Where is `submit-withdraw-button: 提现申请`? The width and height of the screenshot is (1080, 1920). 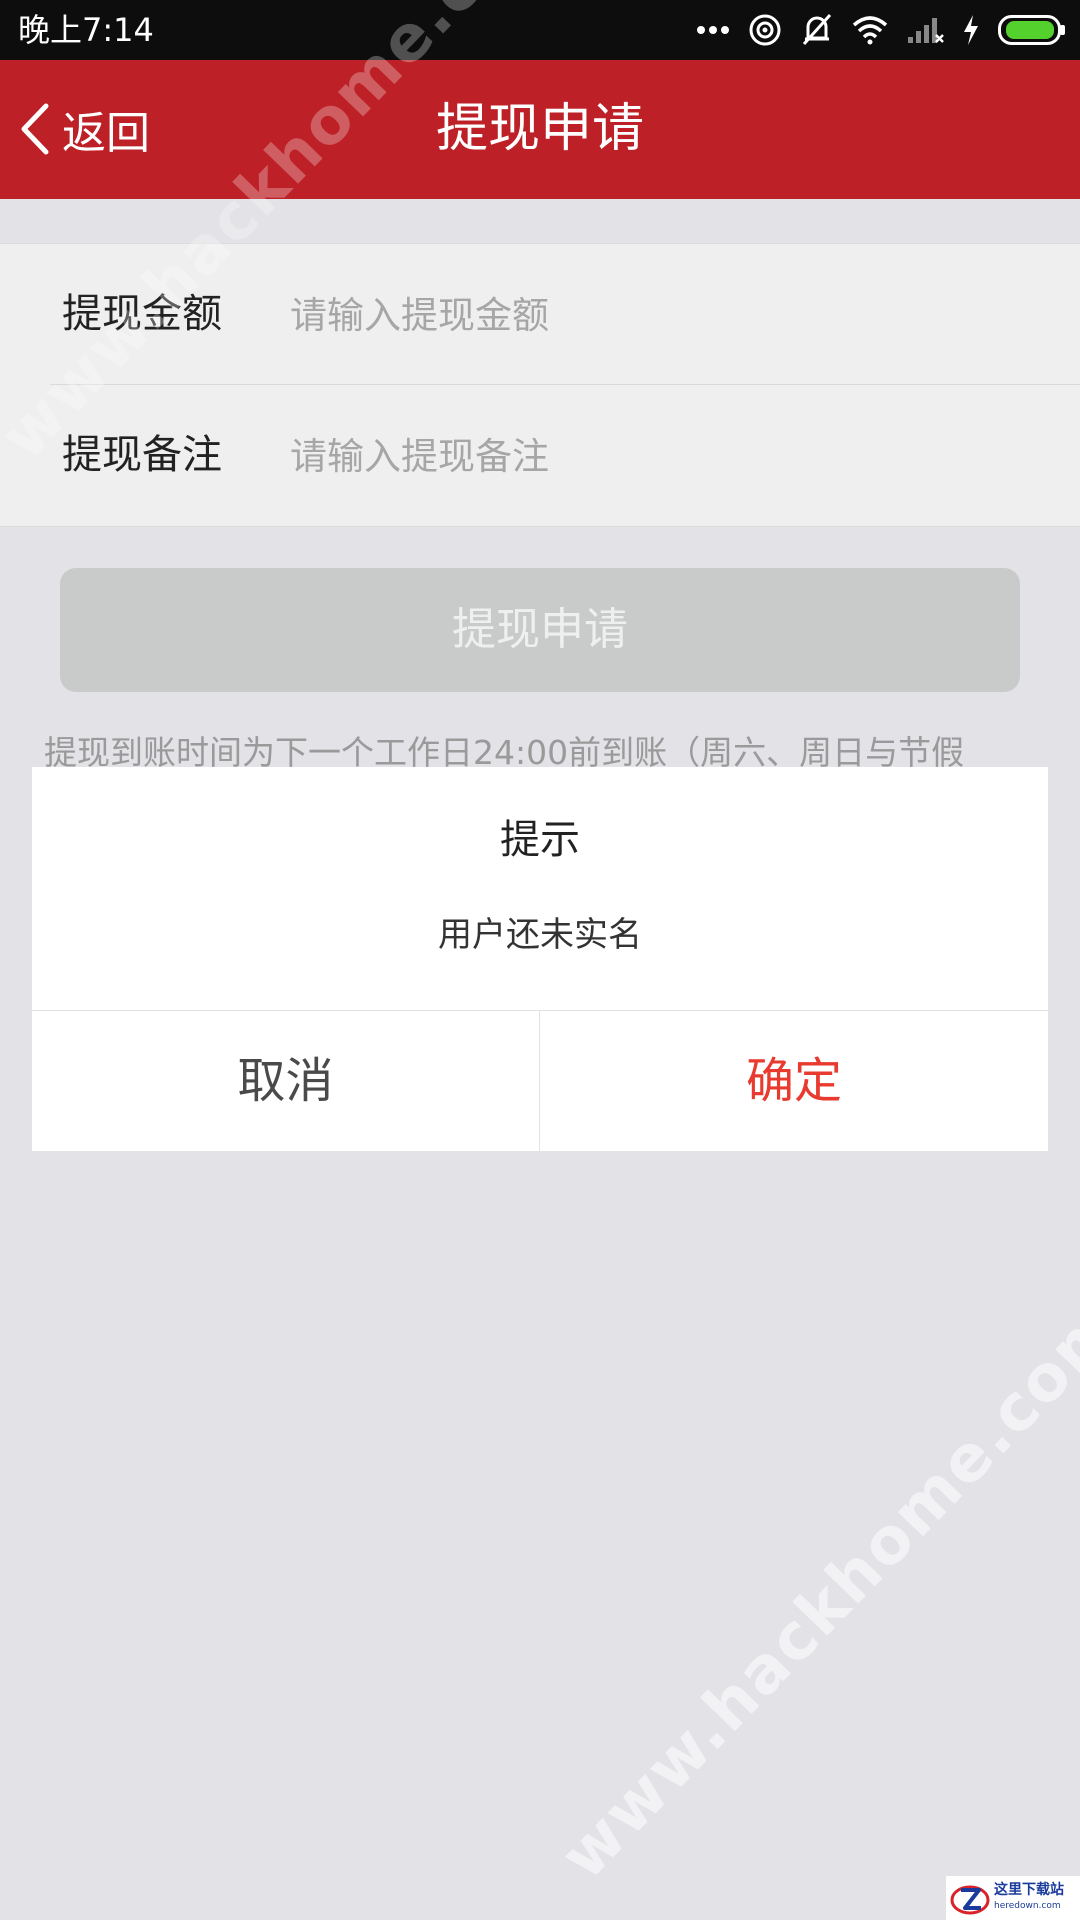 submit-withdraw-button: 提现申请 is located at coordinates (540, 630).